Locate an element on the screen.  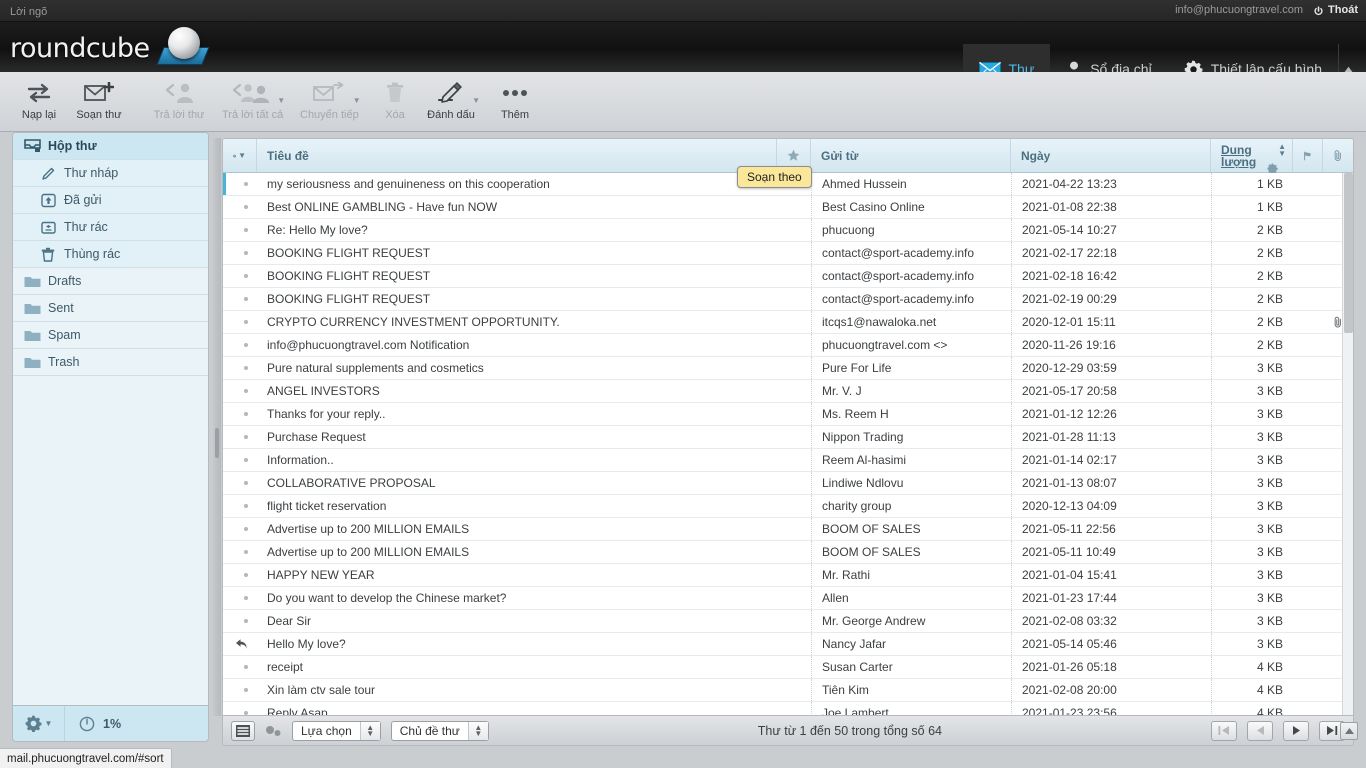
message-subject: COLLABORATIVE PROPOSAL is located at coordinates (517, 483).